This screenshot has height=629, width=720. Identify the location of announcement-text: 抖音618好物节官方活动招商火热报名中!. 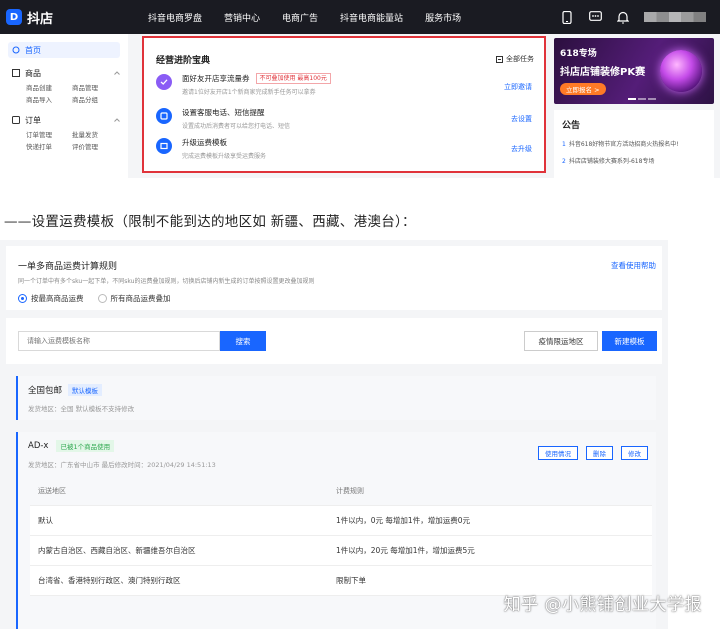
(623, 144).